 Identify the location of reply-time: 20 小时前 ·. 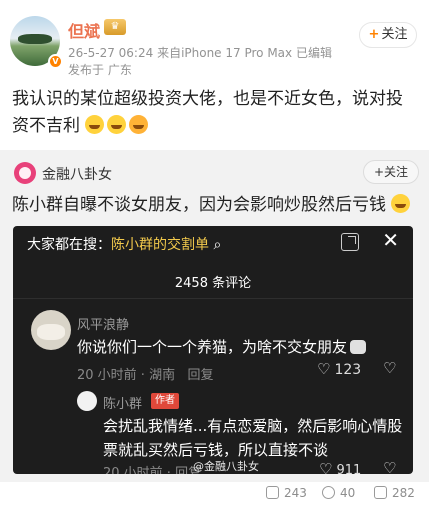
(139, 470).